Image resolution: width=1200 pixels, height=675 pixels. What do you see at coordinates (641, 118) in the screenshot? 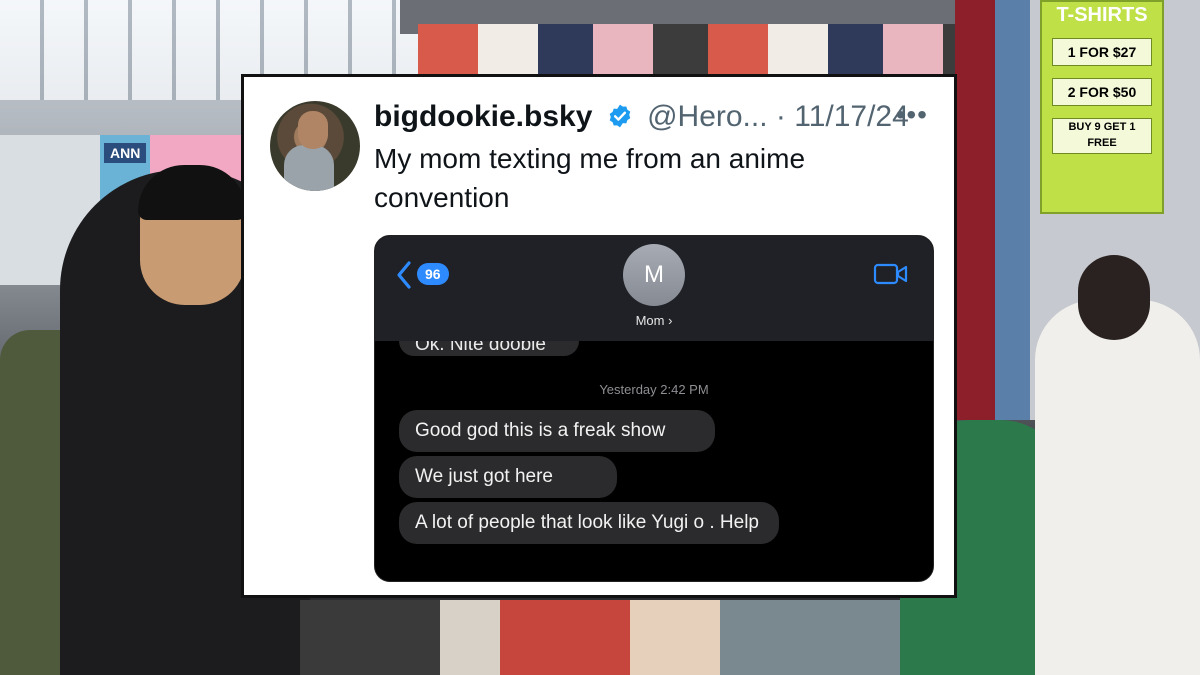
I see `tweet-header: bigdookie.bsky @Hero... · 11/17/24` at bounding box center [641, 118].